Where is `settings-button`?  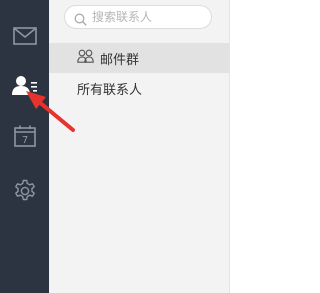 settings-button is located at coordinates (24, 191).